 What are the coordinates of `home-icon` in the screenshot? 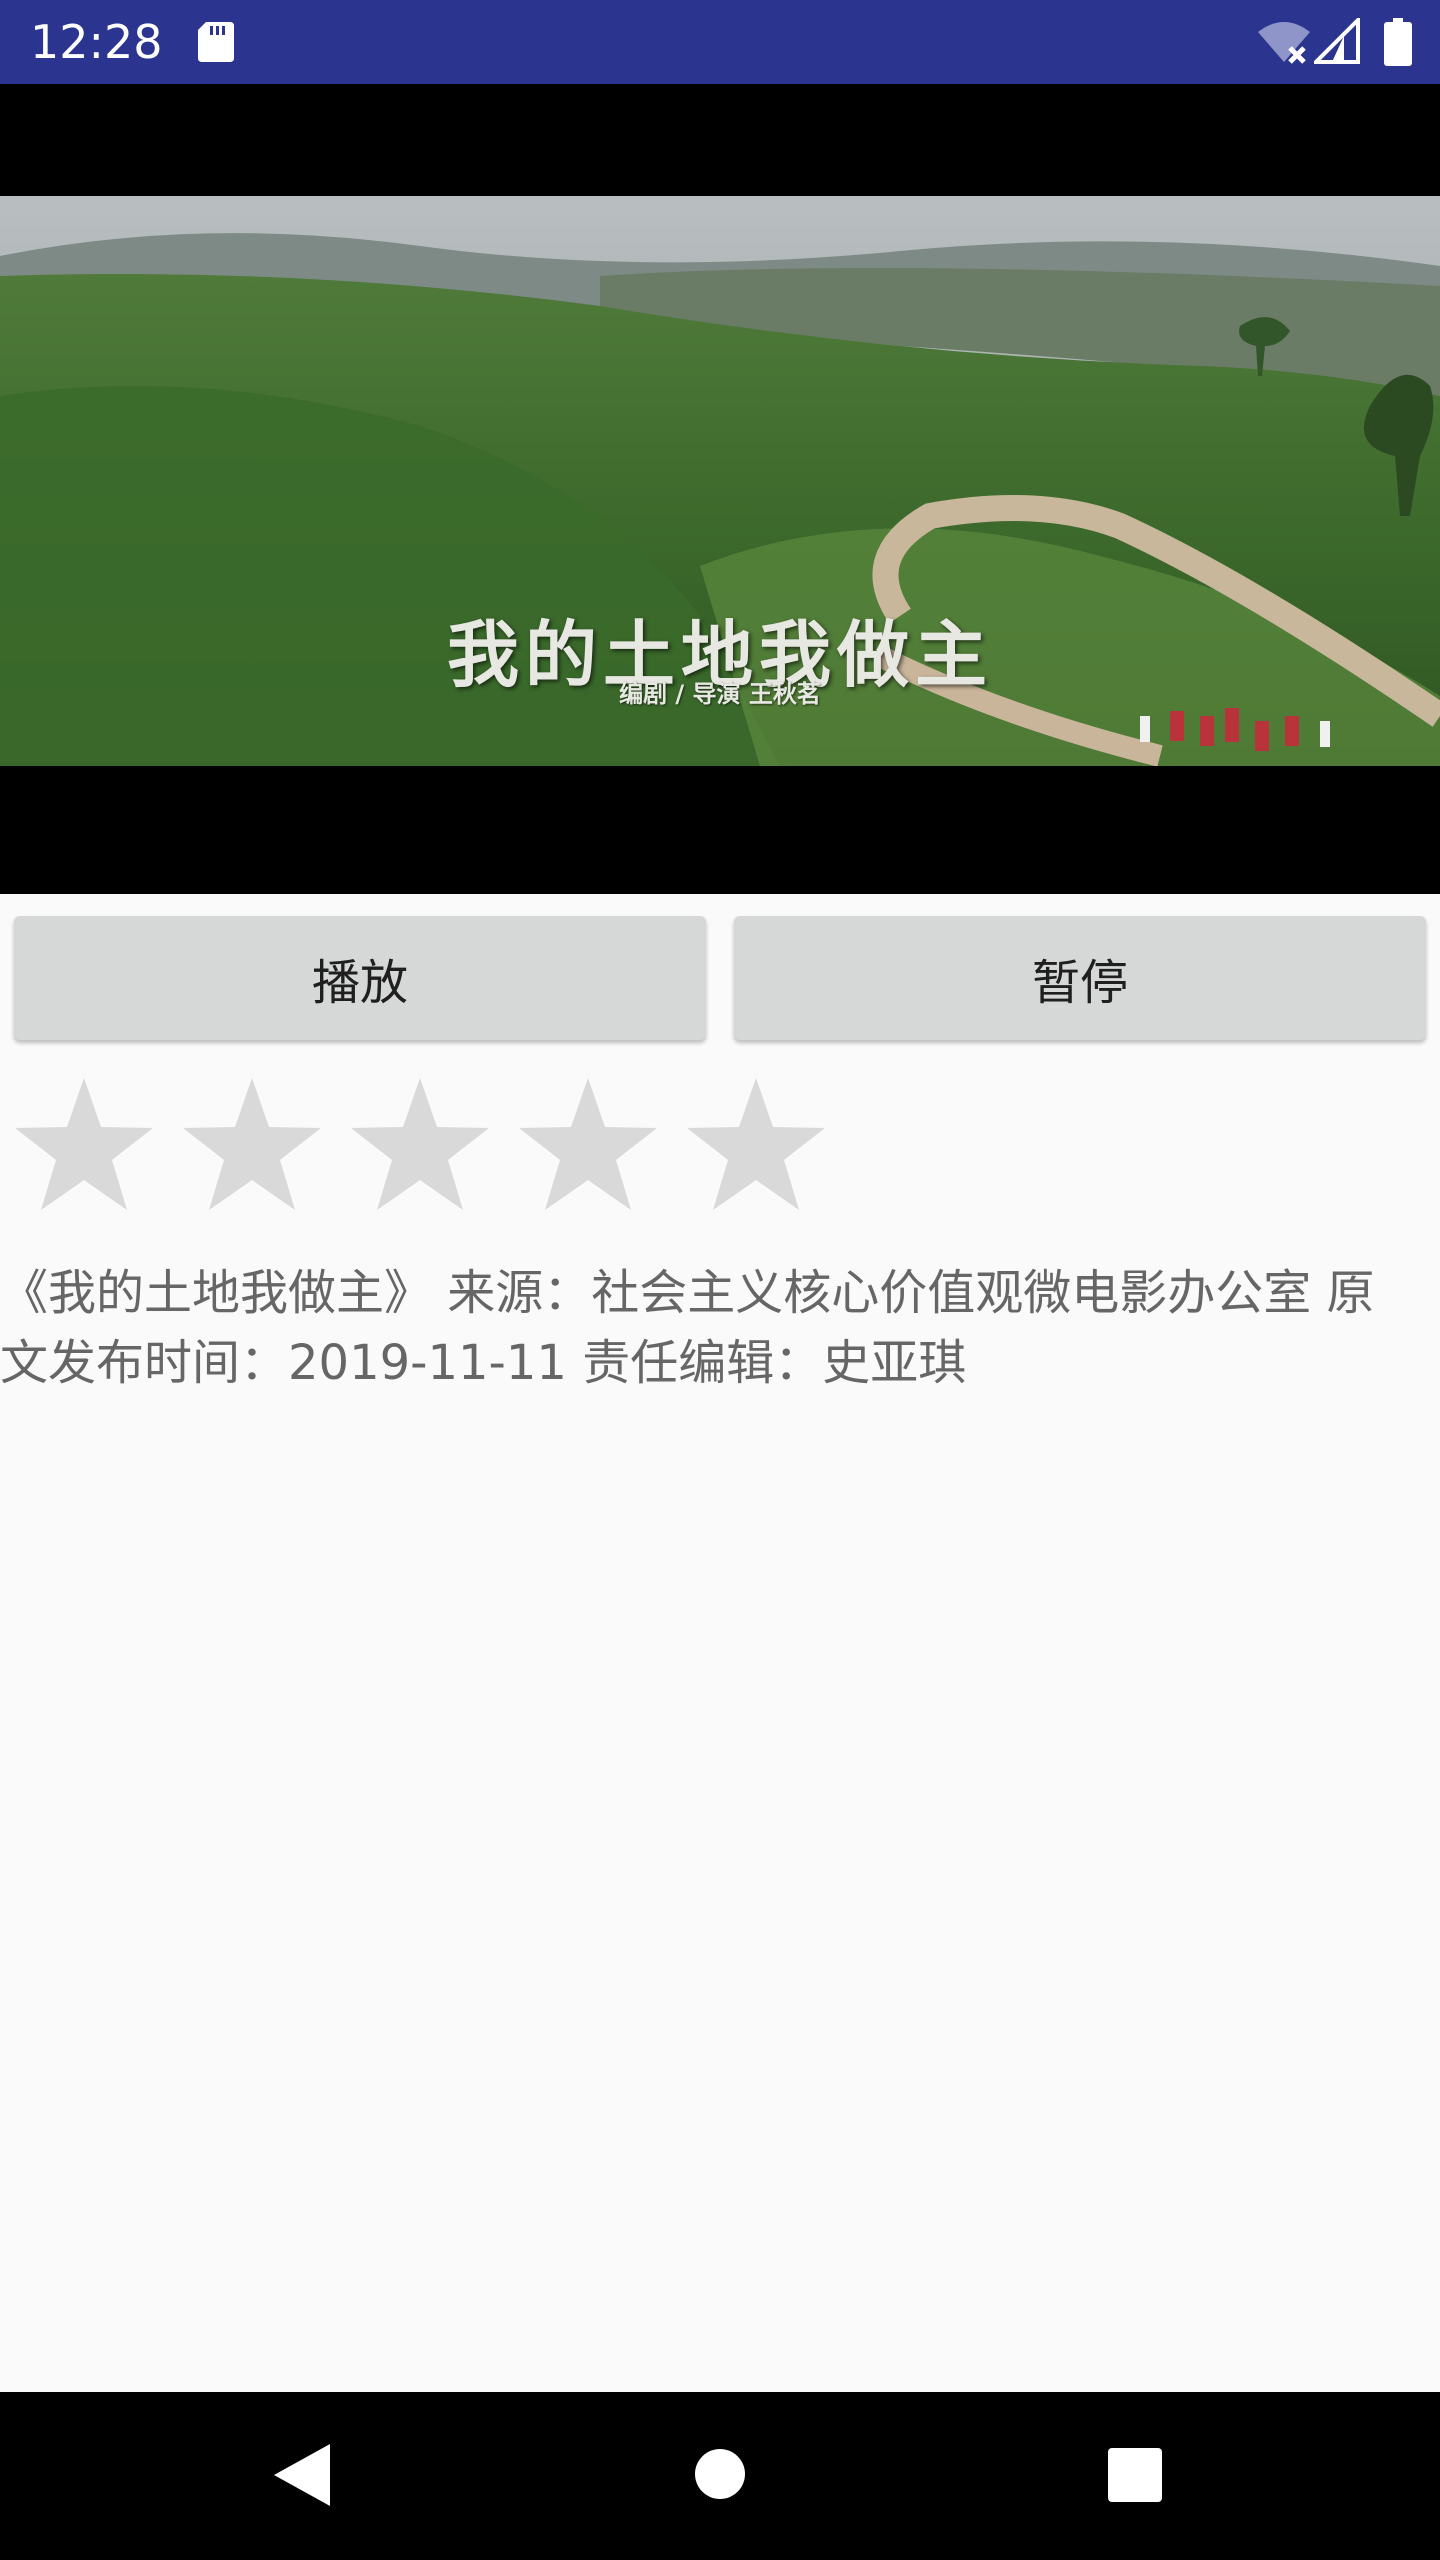 It's located at (720, 2474).